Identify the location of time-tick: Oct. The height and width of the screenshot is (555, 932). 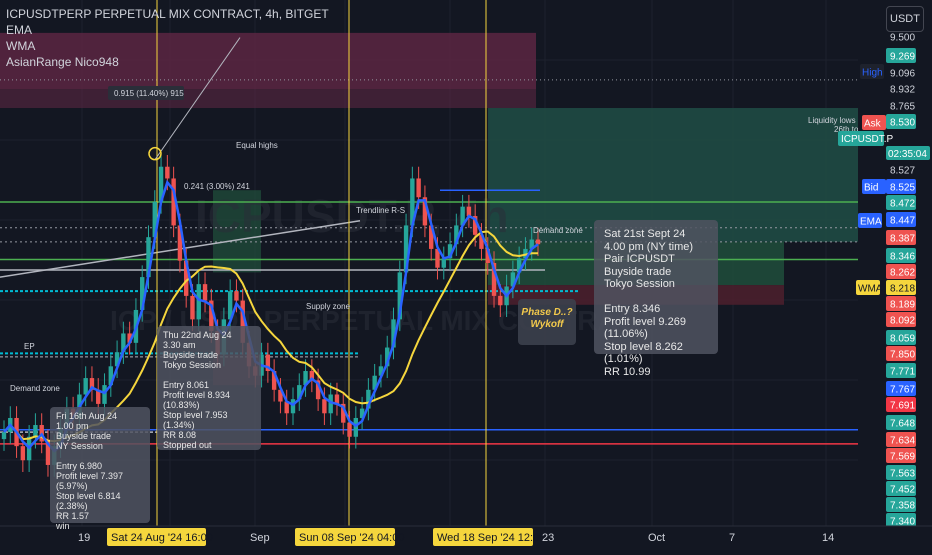
(656, 538).